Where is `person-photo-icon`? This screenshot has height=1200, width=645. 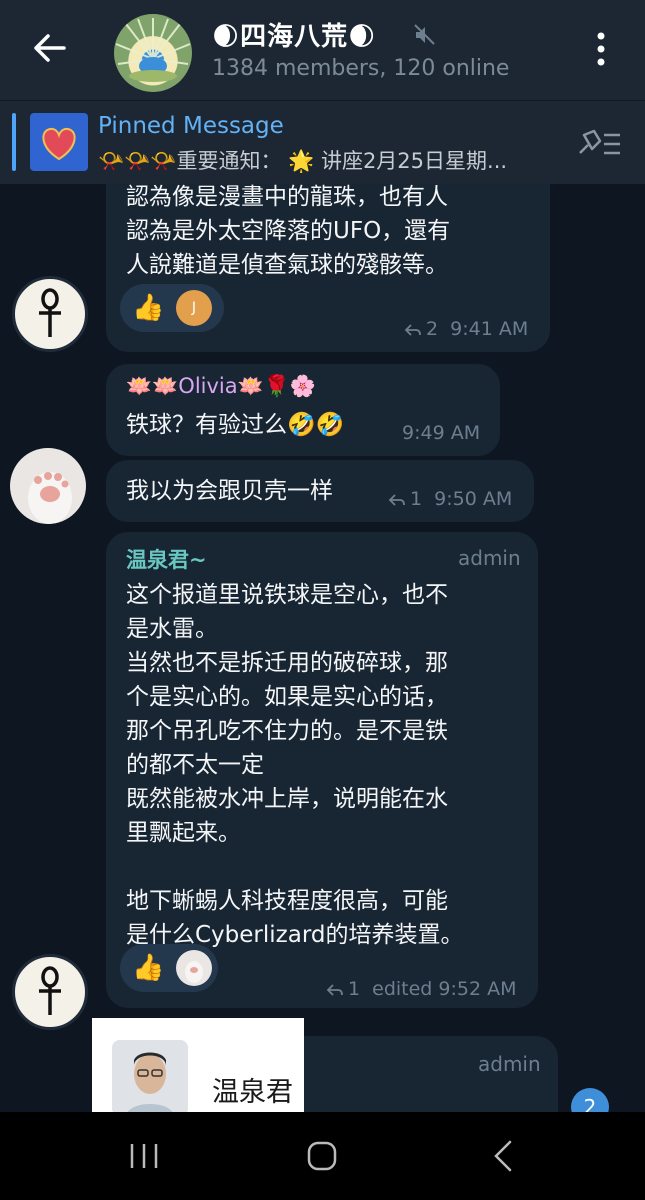
person-photo-icon is located at coordinates (150, 1078).